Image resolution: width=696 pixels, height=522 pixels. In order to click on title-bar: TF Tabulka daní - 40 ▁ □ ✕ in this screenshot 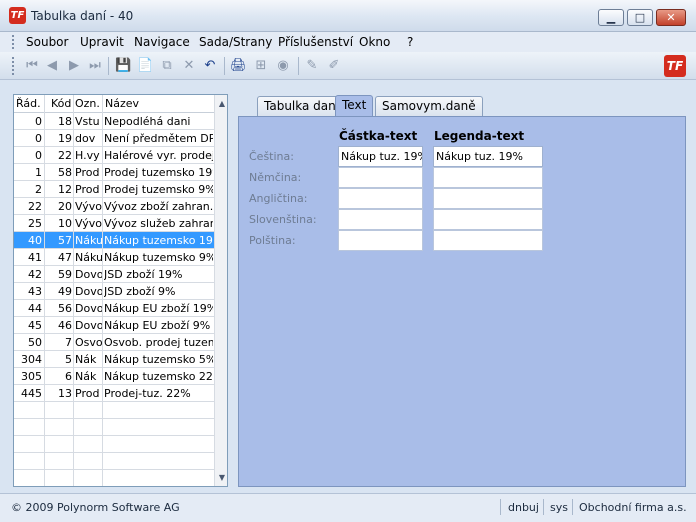, I will do `click(348, 16)`.